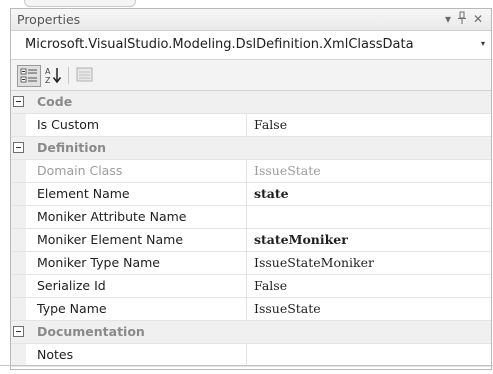 The image size is (493, 374). What do you see at coordinates (251, 171) in the screenshot?
I see `property-row-domain-class: Domain Class IssueState` at bounding box center [251, 171].